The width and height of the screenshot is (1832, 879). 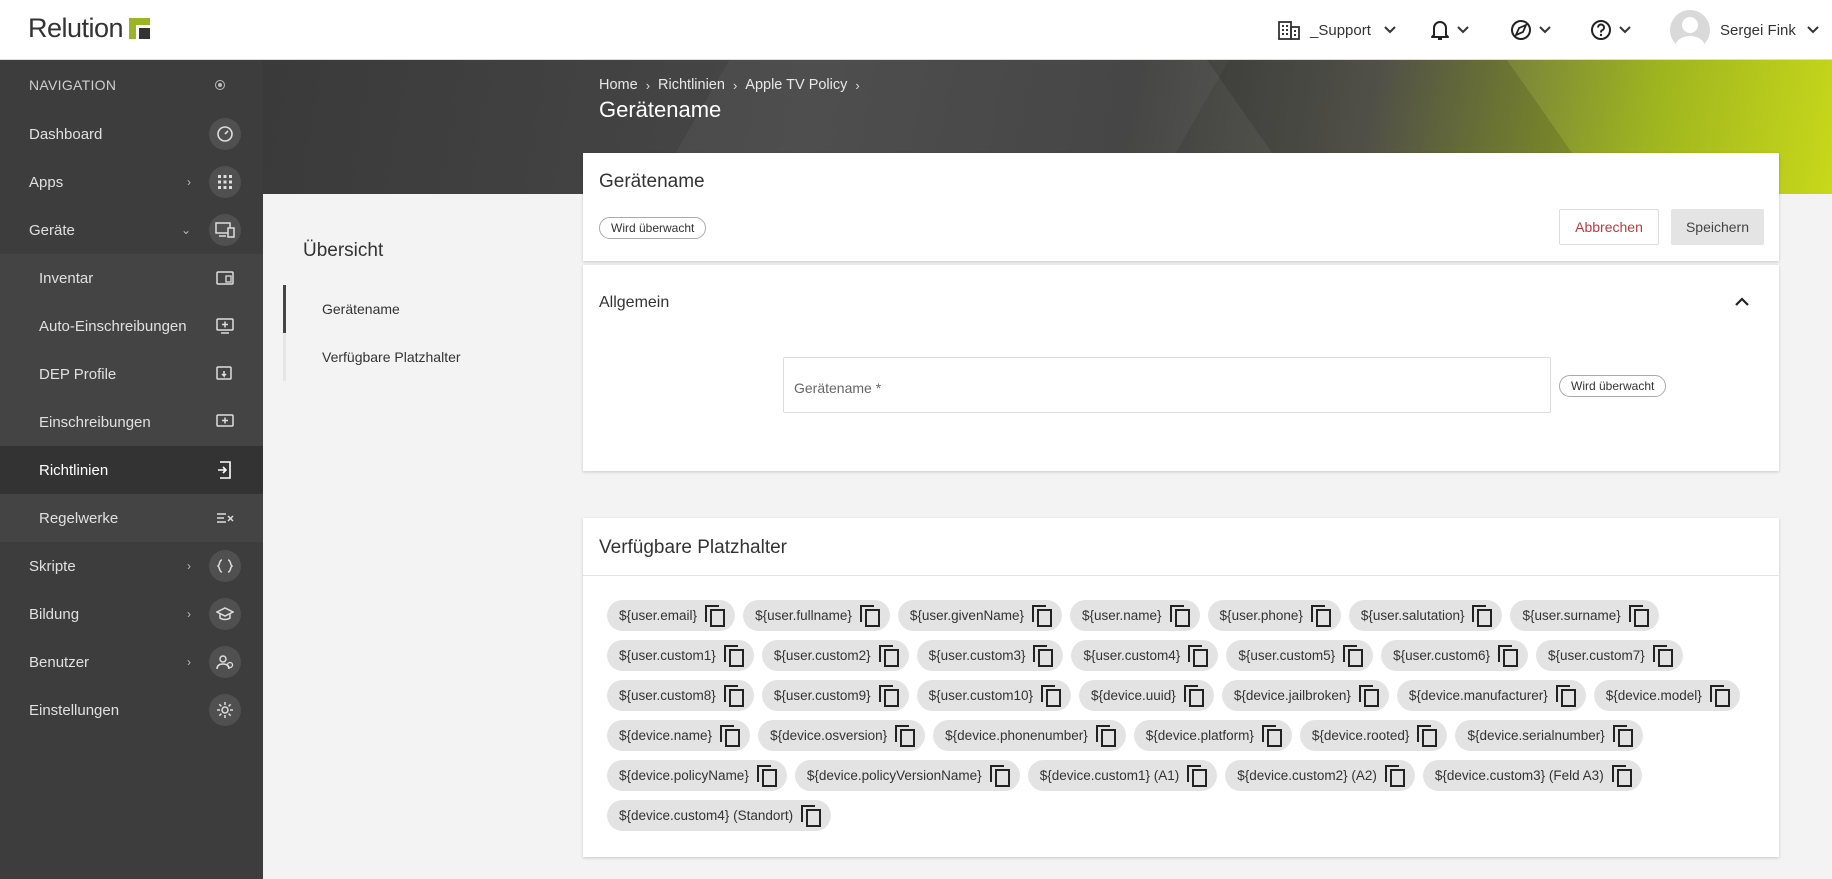 What do you see at coordinates (671, 615) in the screenshot?
I see `placeholder-chip: ${user.email}` at bounding box center [671, 615].